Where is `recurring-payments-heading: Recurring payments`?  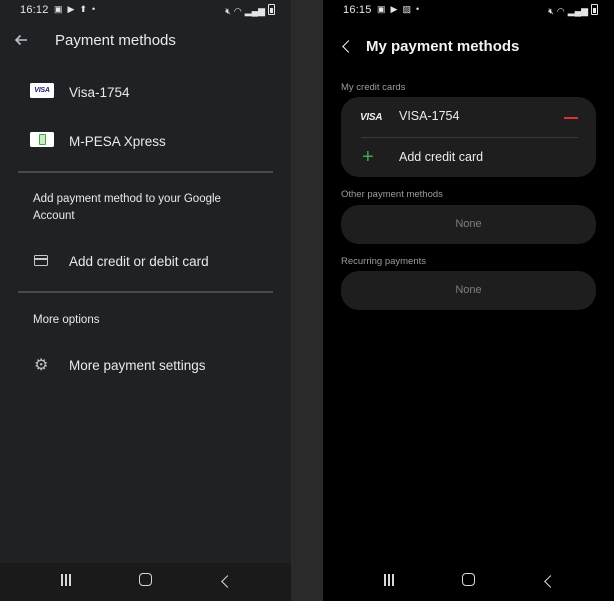
recurring-payments-heading: Recurring payments is located at coordinates (384, 261).